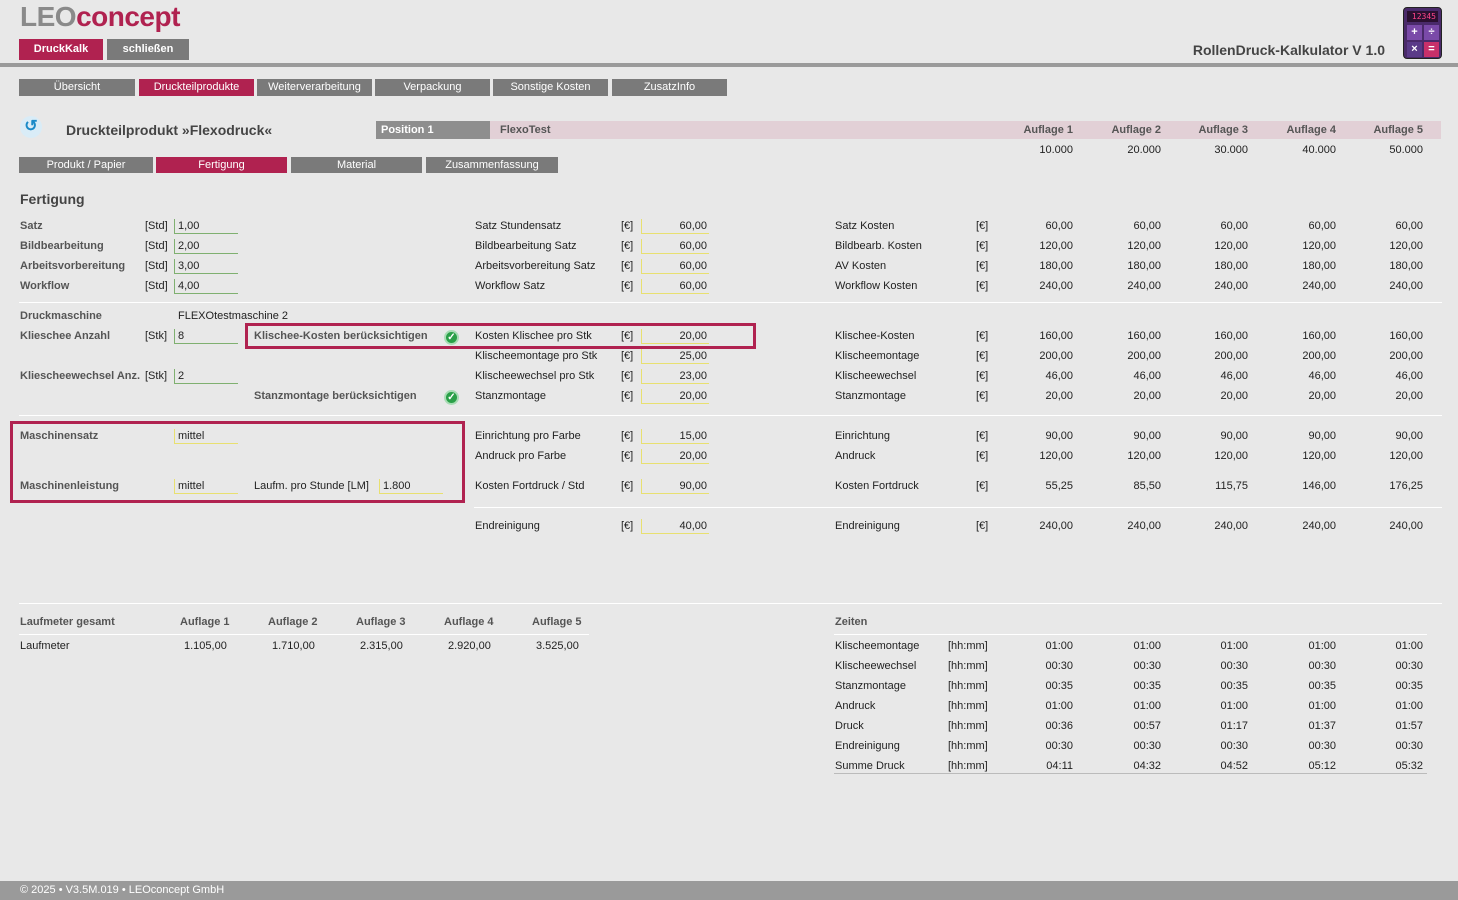 Image resolution: width=1458 pixels, height=900 pixels. I want to click on cost-cell: 115,75, so click(1231, 486).